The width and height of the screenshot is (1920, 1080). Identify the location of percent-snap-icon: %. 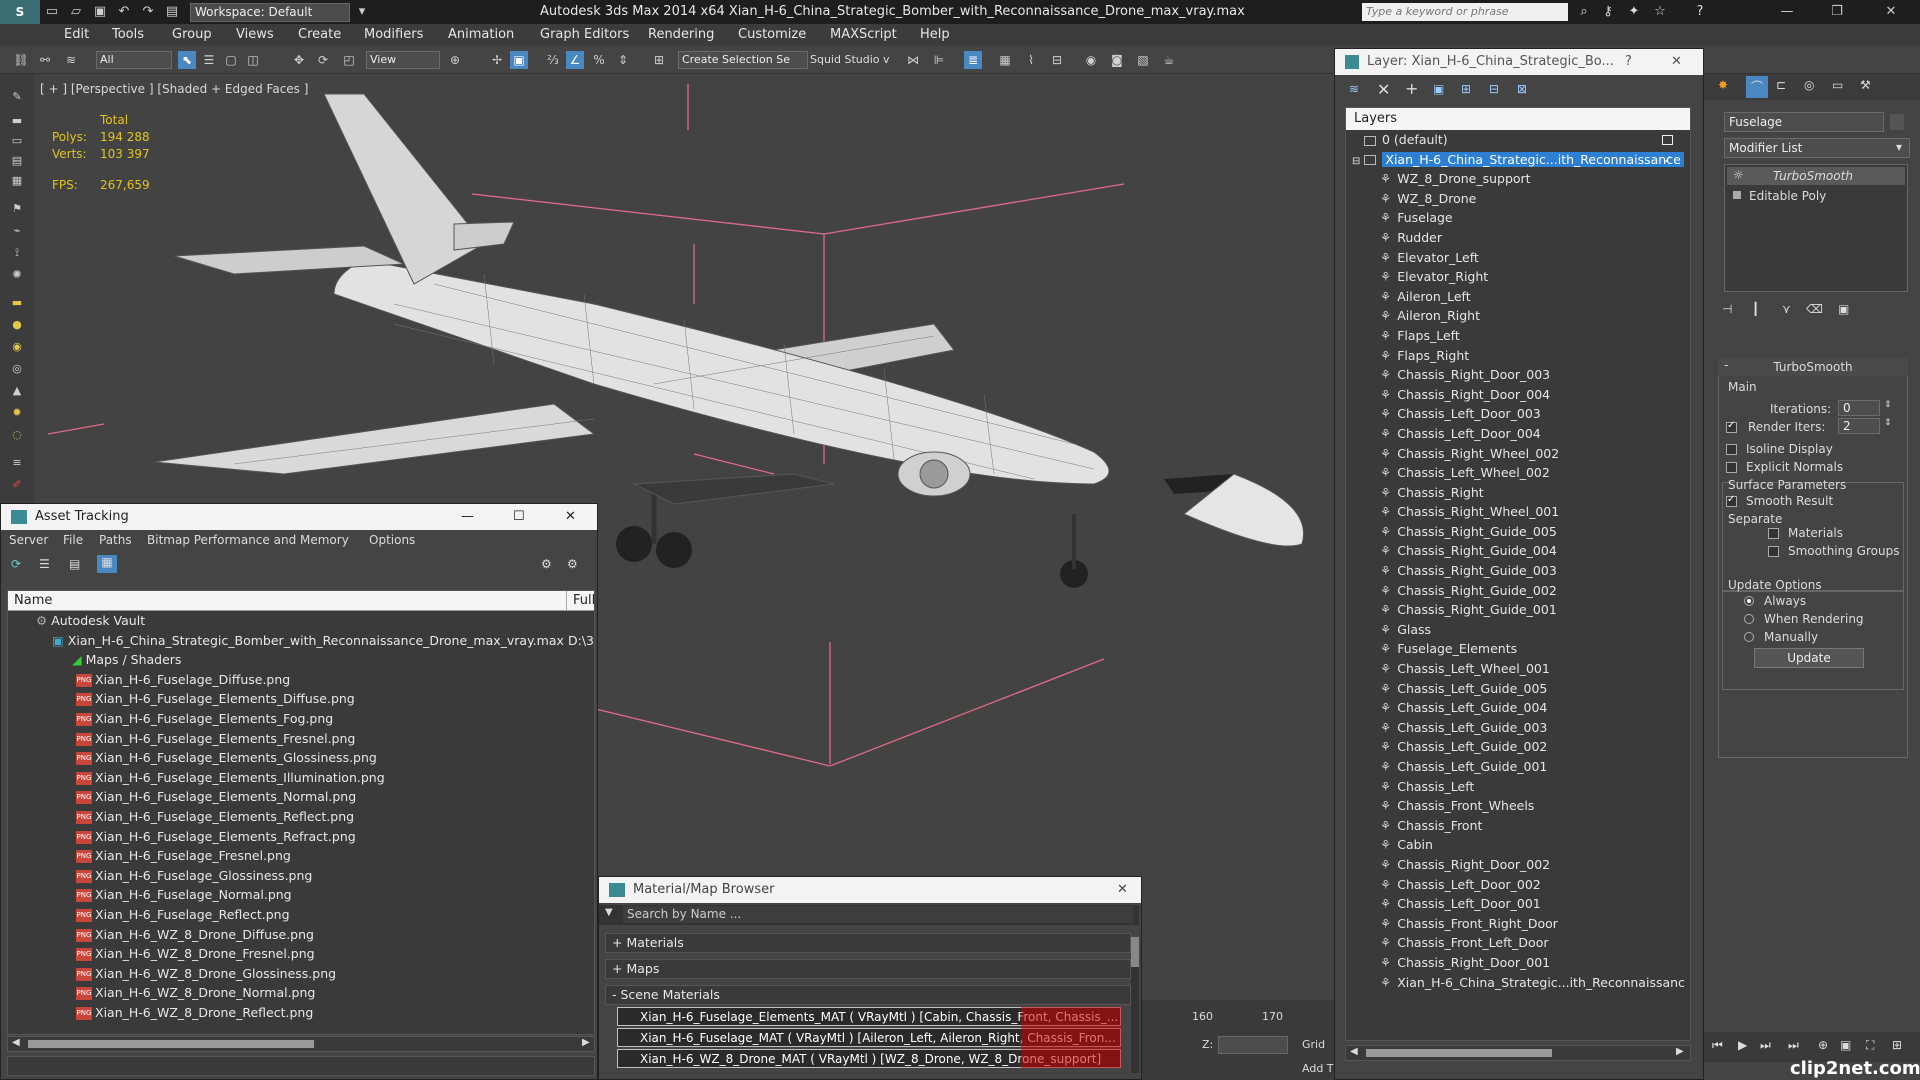
(599, 60).